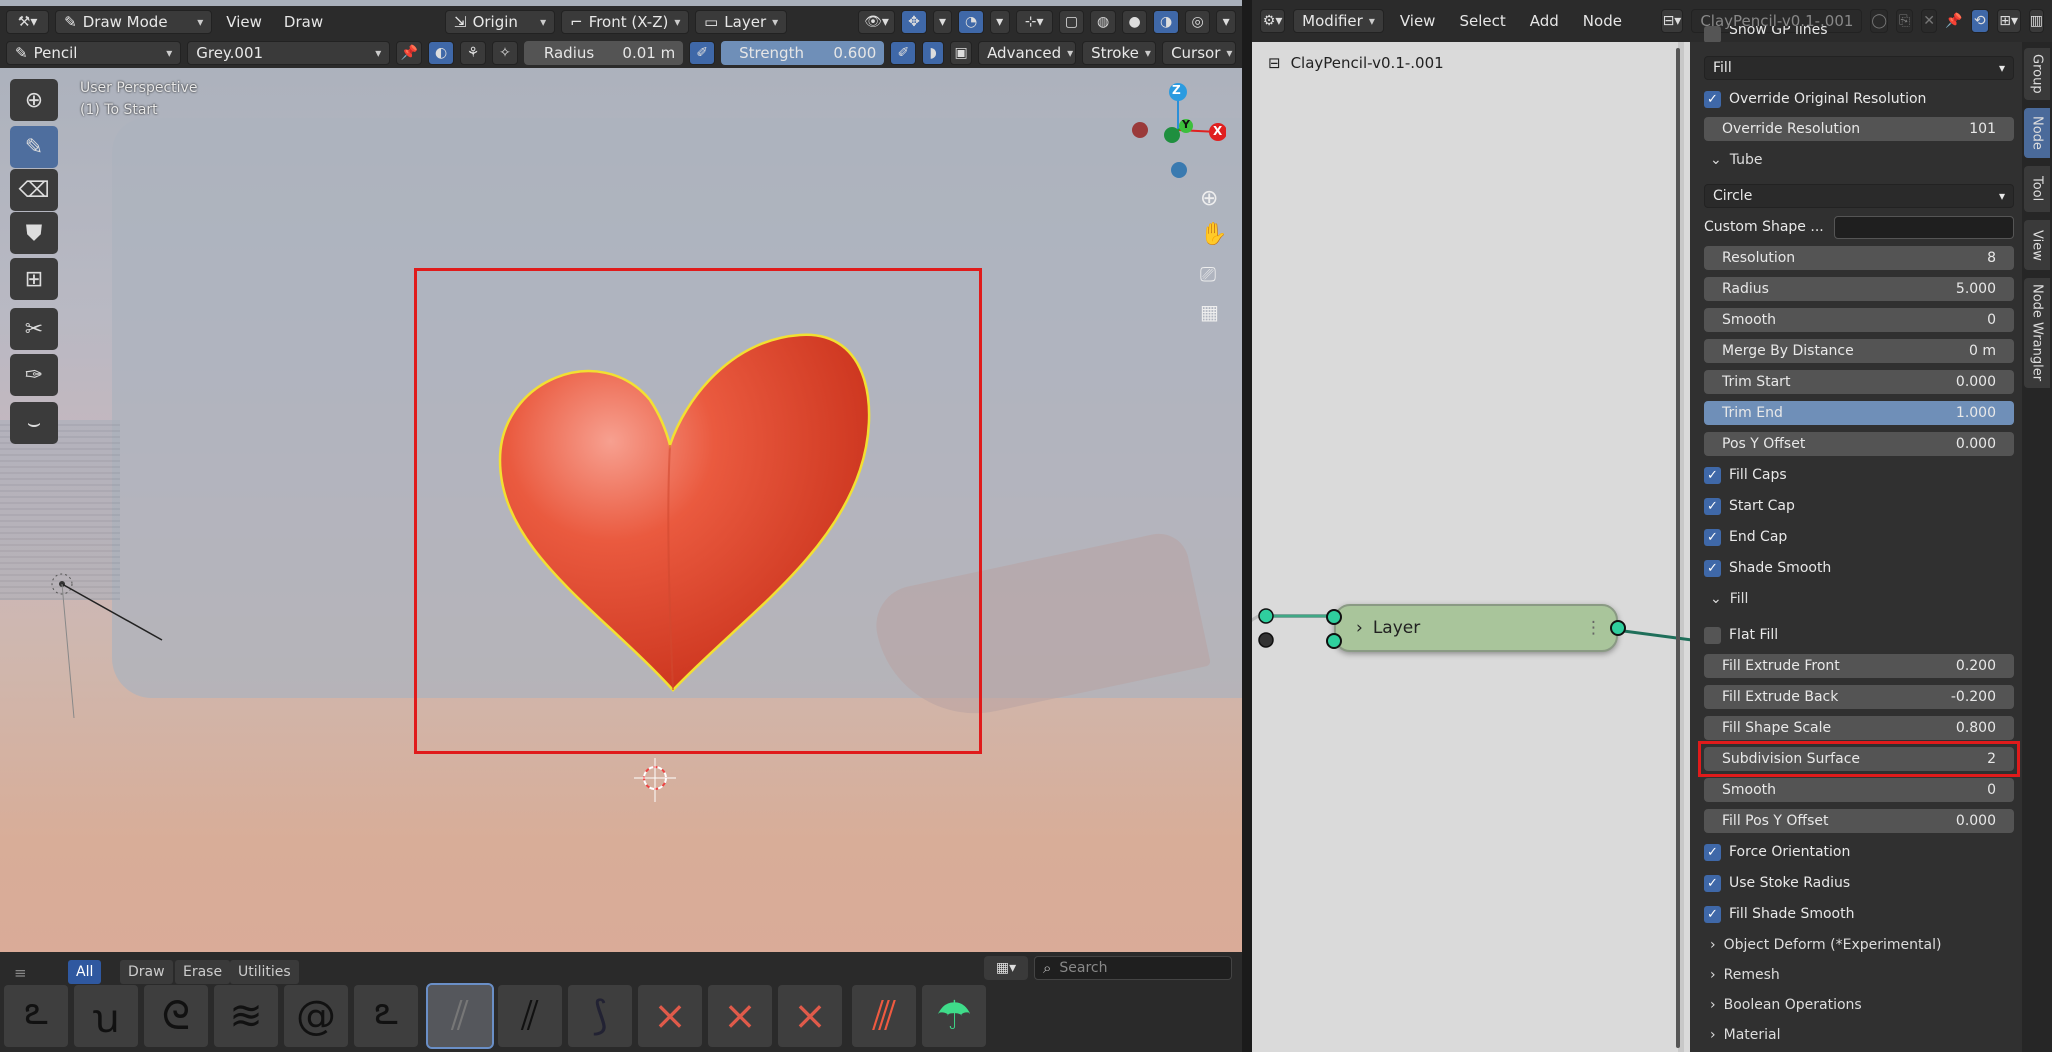  Describe the element at coordinates (1006, 968) in the screenshot. I see `display-mode-button: ▦▾` at that location.